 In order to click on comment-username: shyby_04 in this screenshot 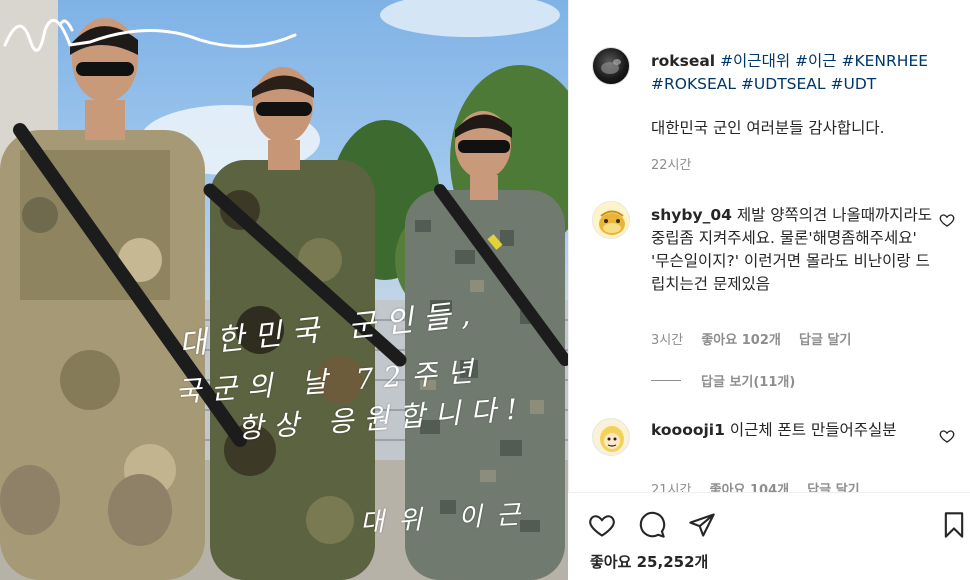, I will do `click(691, 215)`.